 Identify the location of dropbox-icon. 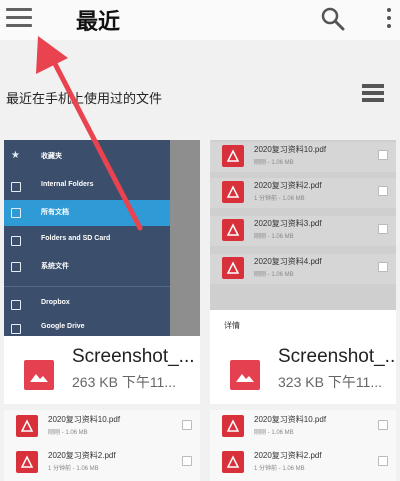
(16, 305).